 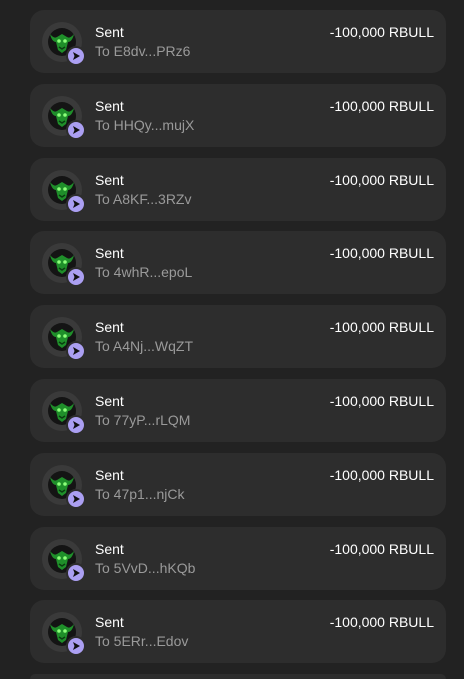 What do you see at coordinates (143, 199) in the screenshot?
I see `transaction-recipient: To A8KF...3RZv` at bounding box center [143, 199].